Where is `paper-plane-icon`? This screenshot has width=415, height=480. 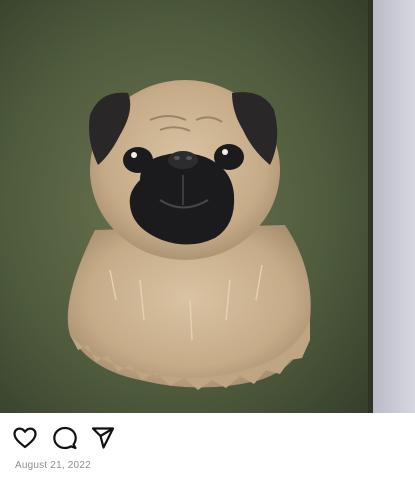
paper-plane-icon is located at coordinates (103, 438).